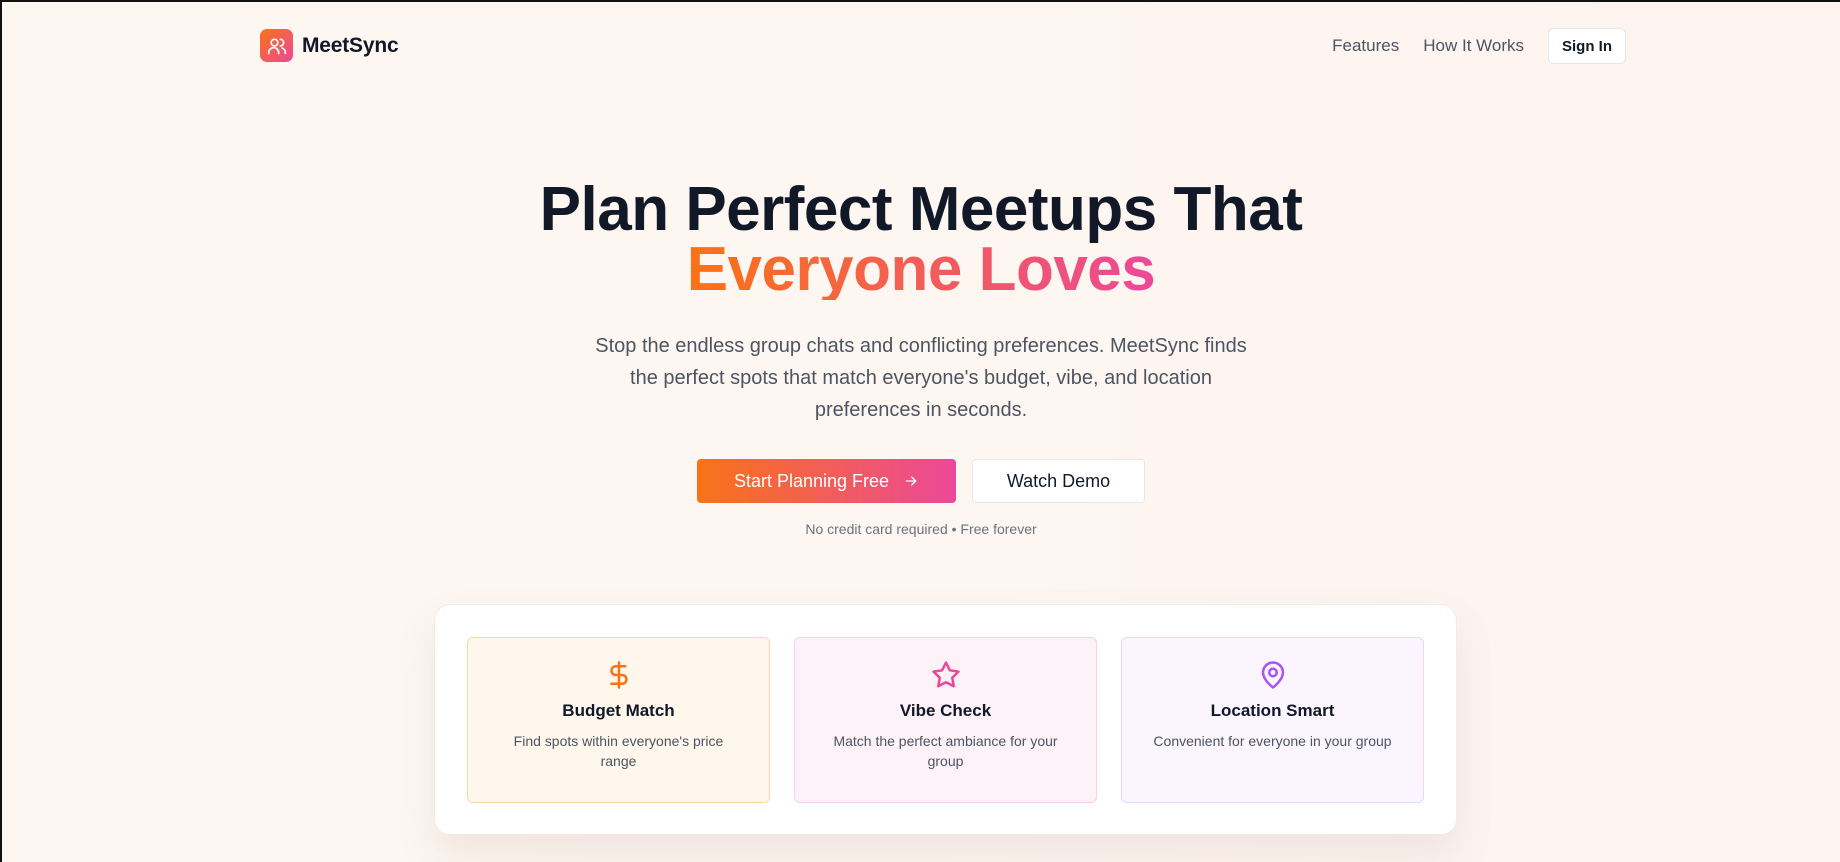 The width and height of the screenshot is (1840, 862). I want to click on feature-description: Find spots within everyone's price range, so click(618, 751).